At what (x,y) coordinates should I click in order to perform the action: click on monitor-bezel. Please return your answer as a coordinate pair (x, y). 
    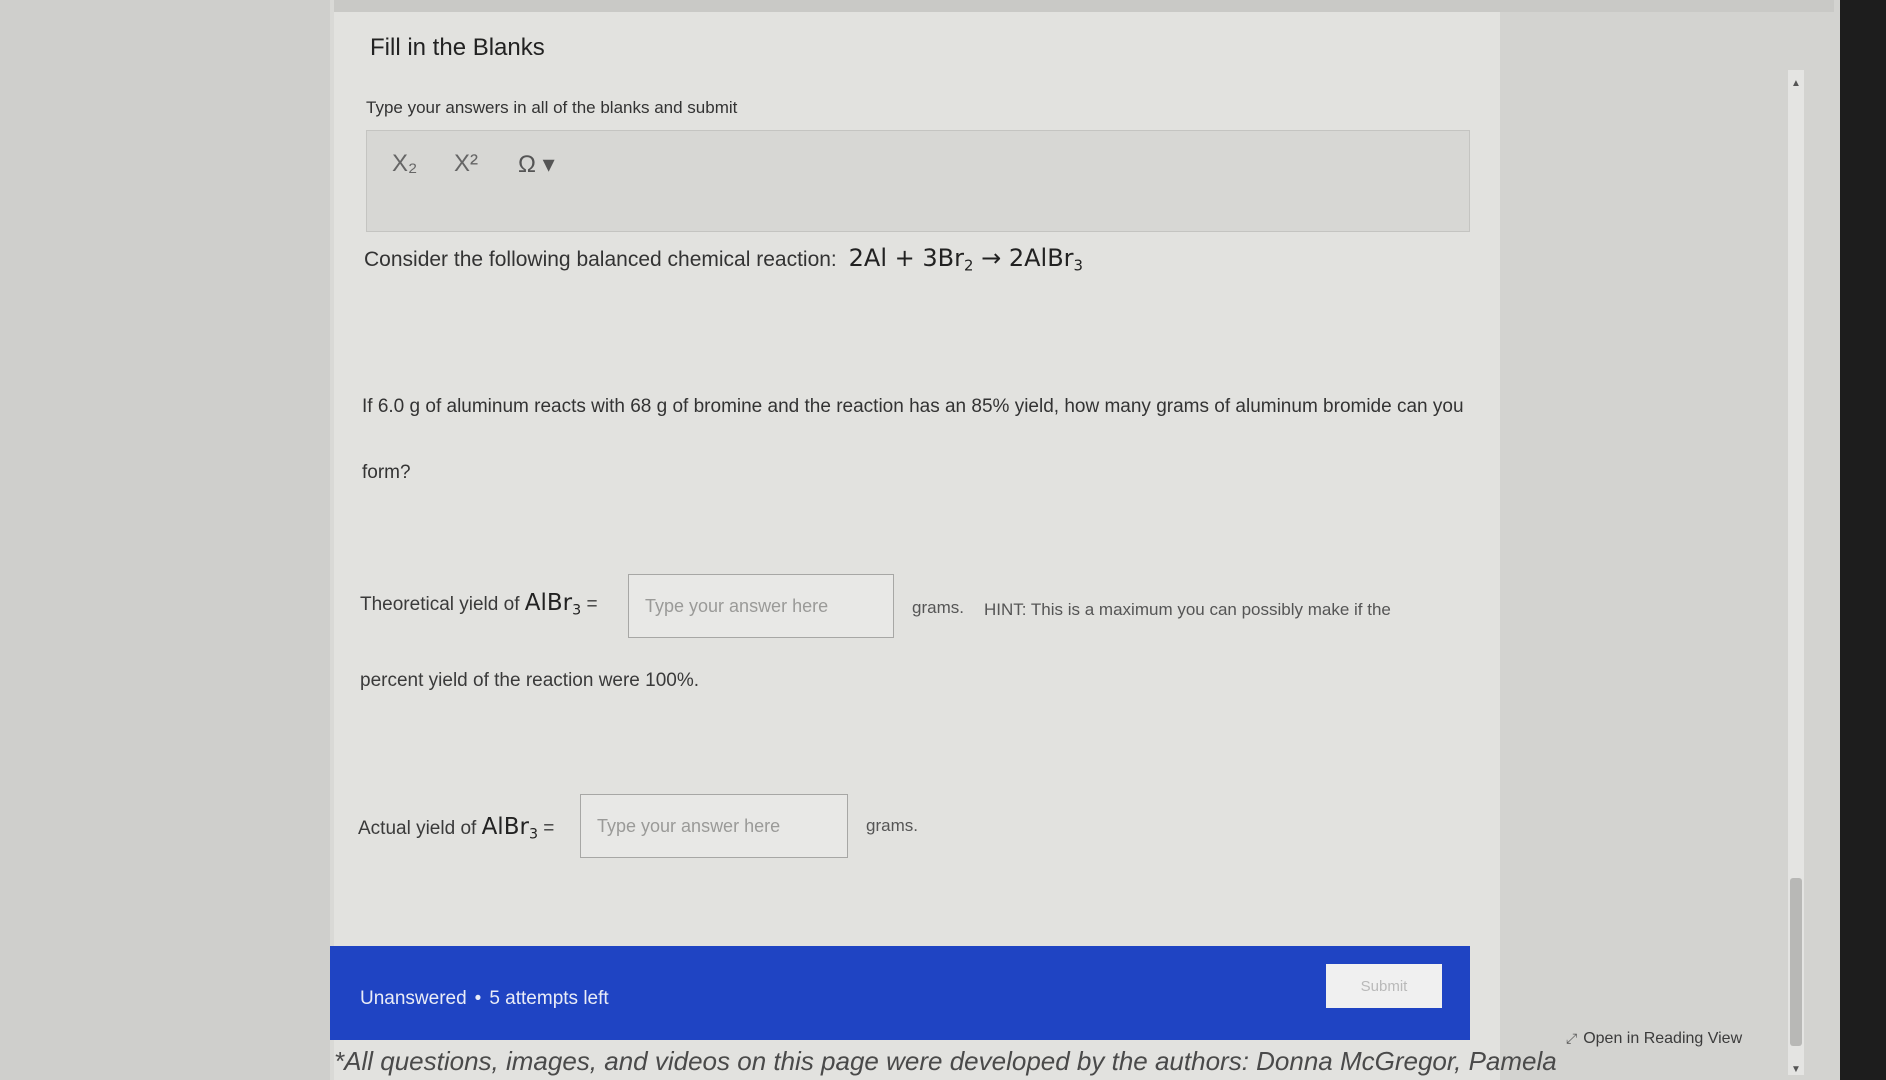
    Looking at the image, I should click on (1863, 540).